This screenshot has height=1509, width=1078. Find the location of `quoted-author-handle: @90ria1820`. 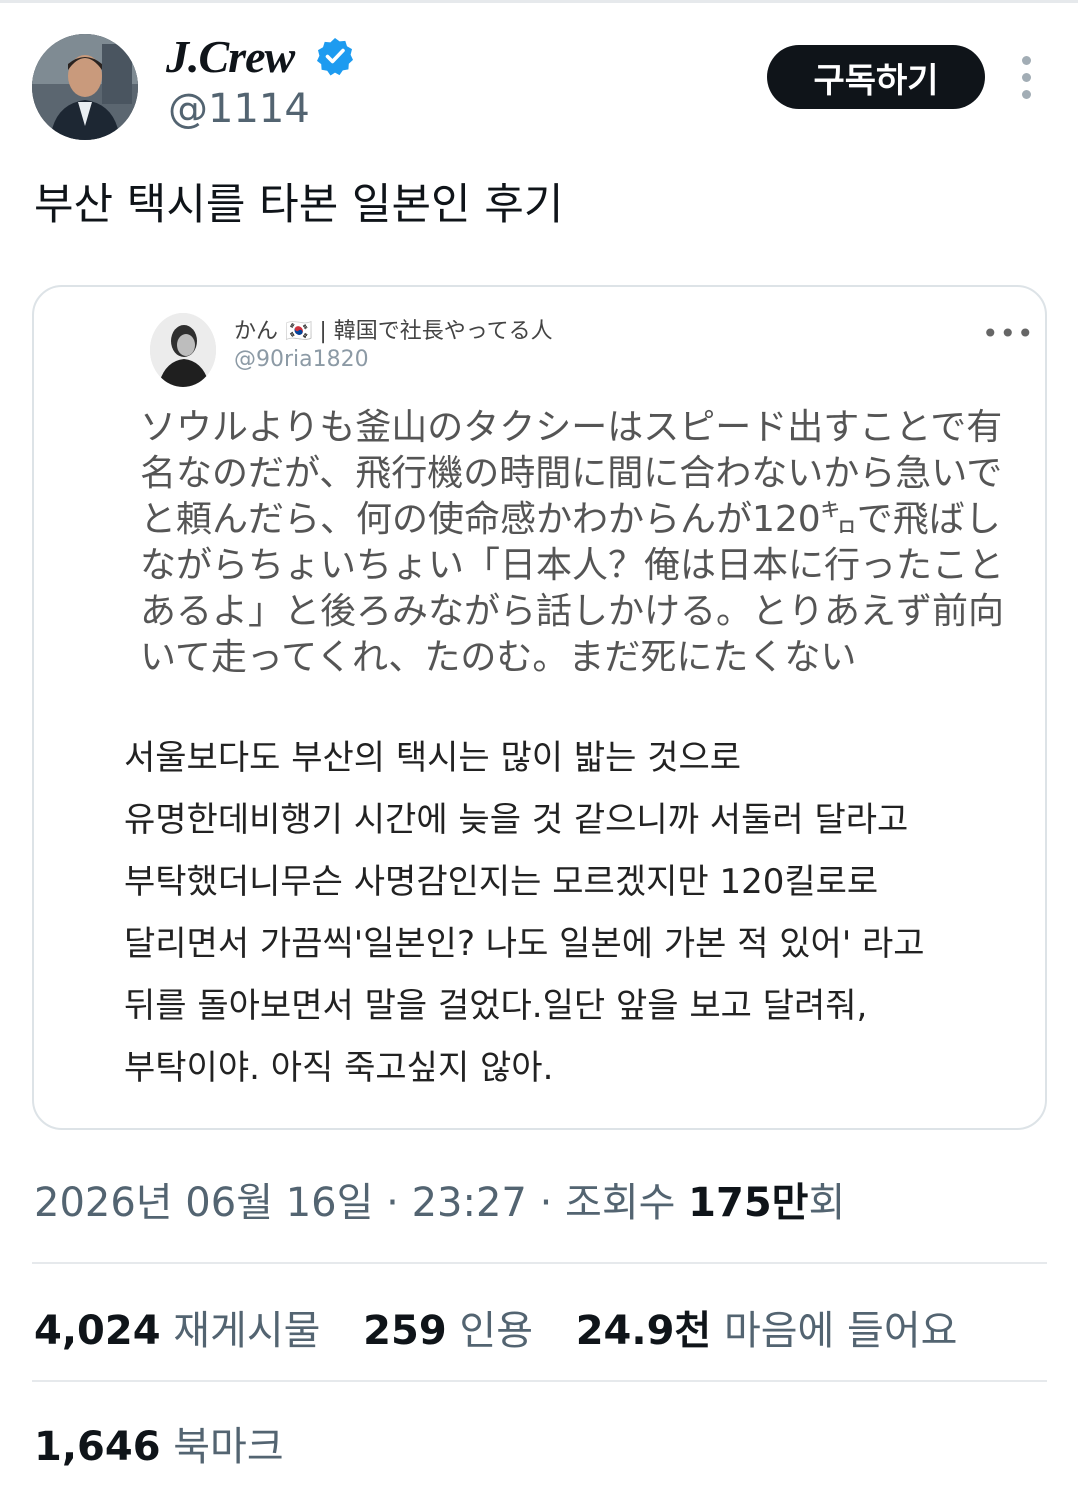

quoted-author-handle: @90ria1820 is located at coordinates (301, 359).